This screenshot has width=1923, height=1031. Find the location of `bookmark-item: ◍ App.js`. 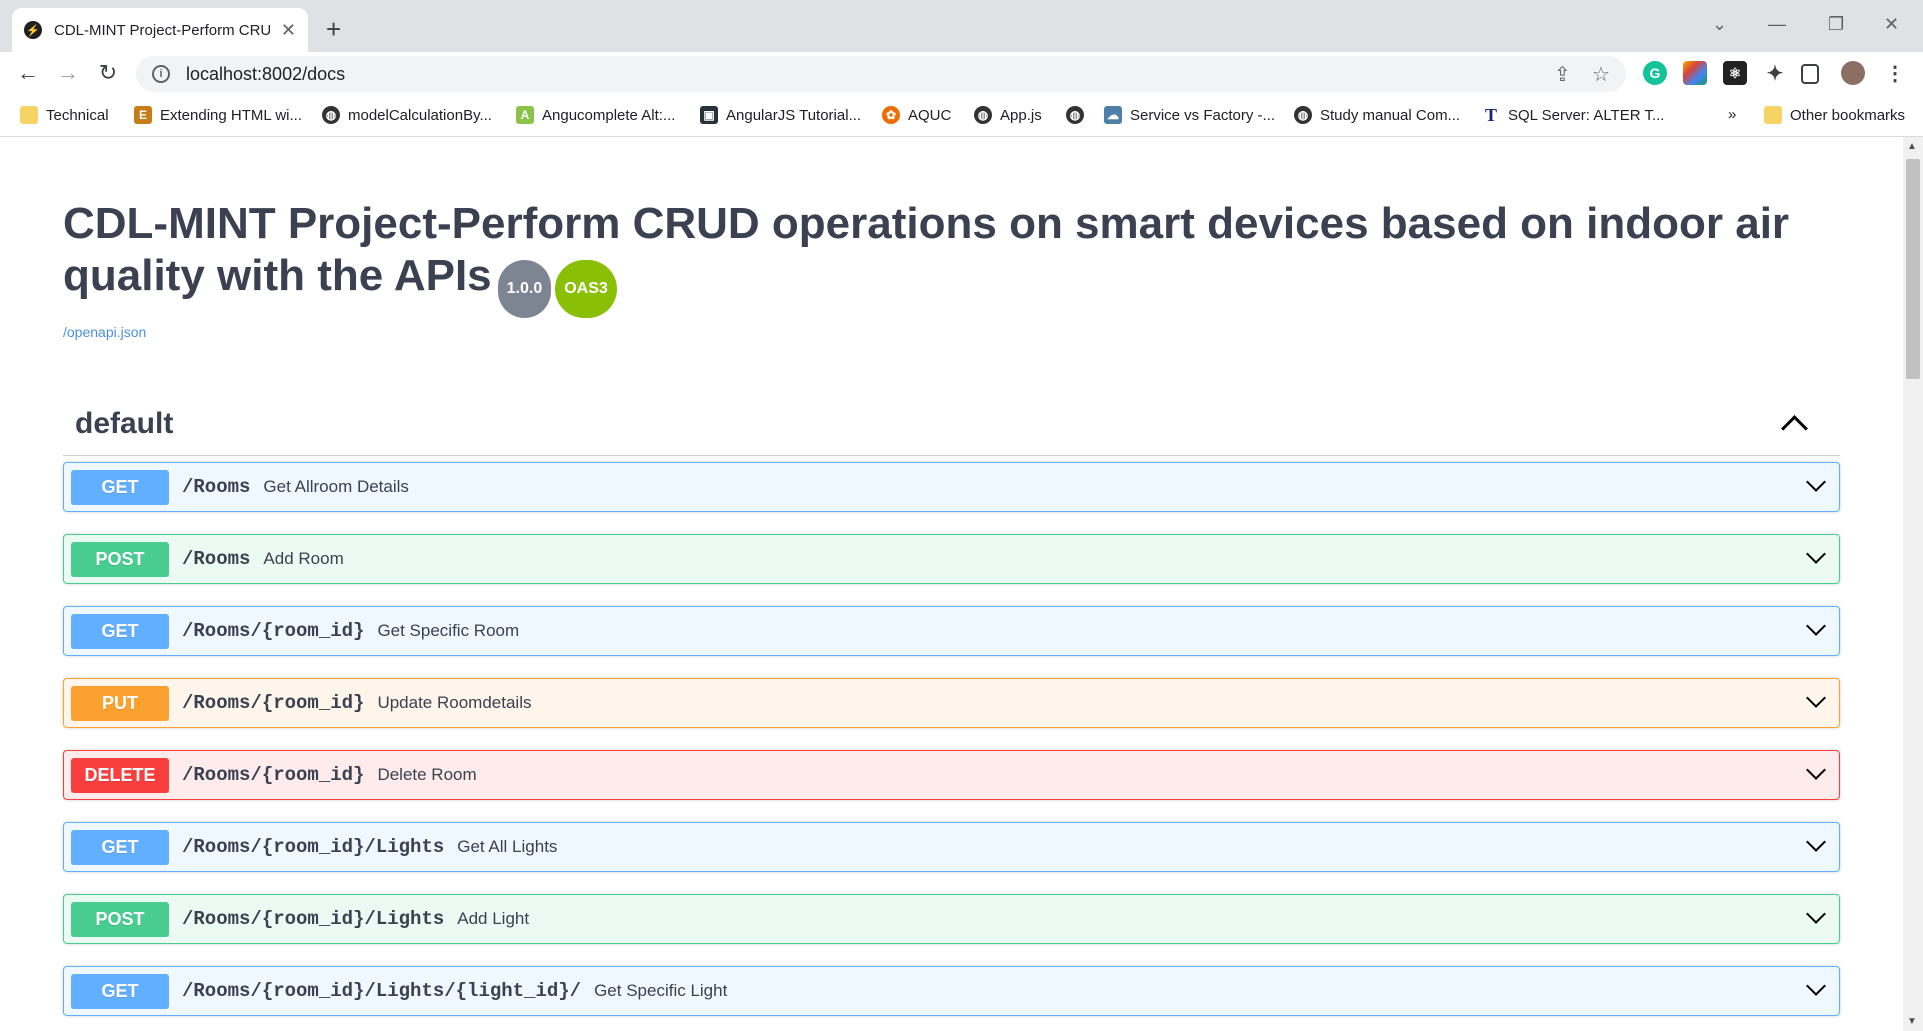

bookmark-item: ◍ App.js is located at coordinates (1008, 115).